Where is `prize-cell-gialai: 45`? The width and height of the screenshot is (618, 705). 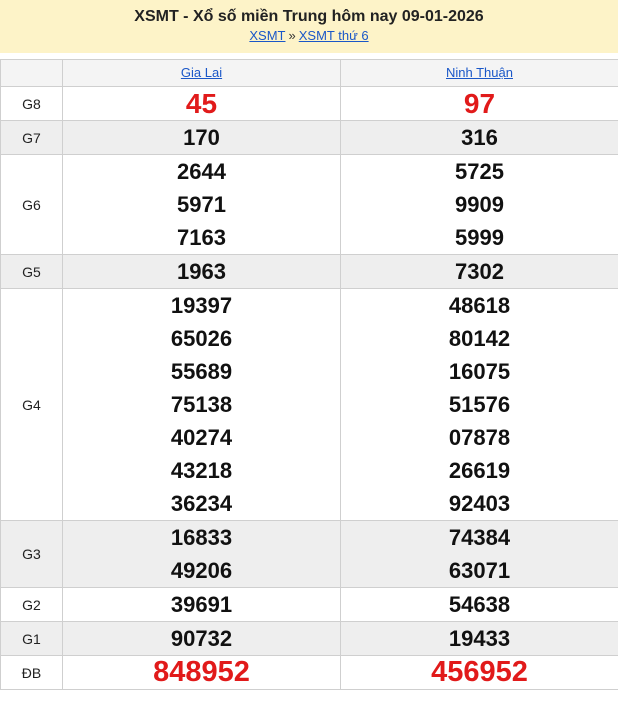 prize-cell-gialai: 45 is located at coordinates (201, 103).